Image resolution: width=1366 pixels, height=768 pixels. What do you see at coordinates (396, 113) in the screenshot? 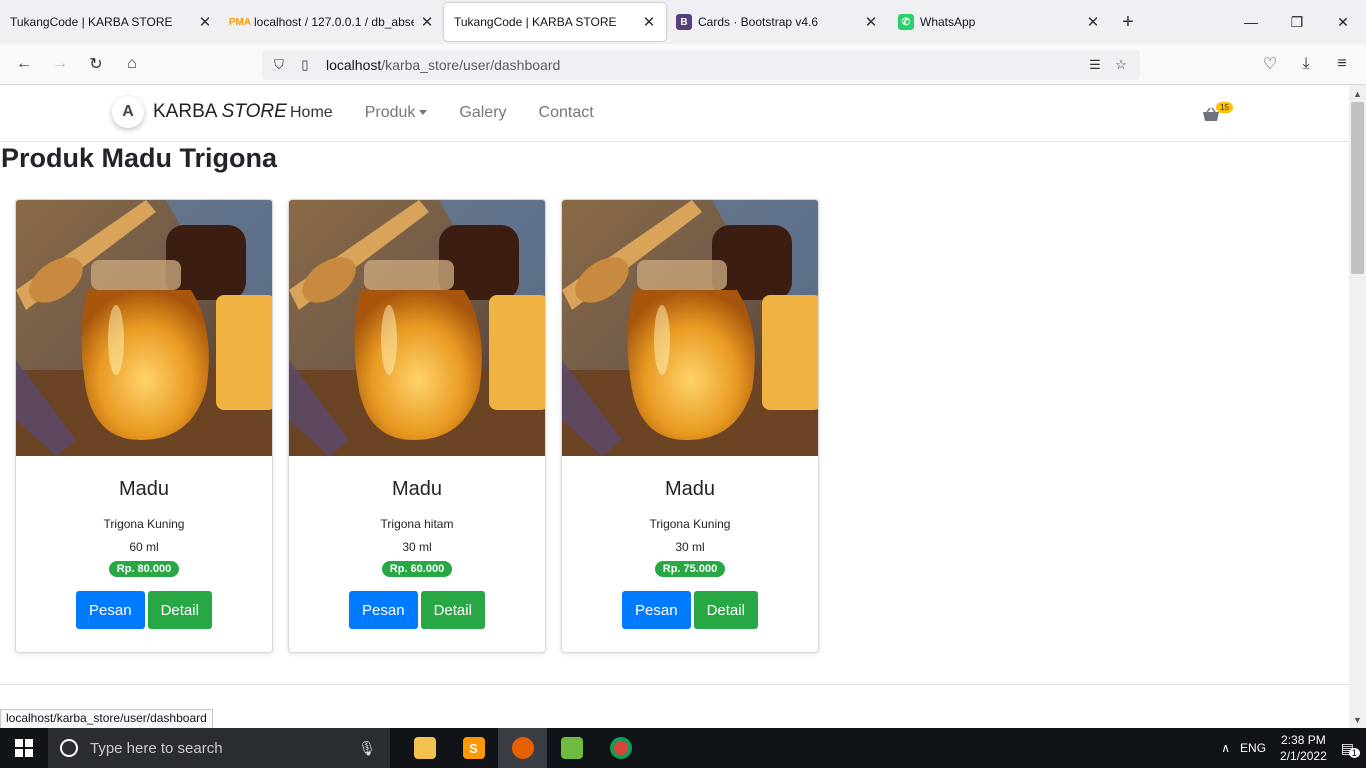
I see `nav-produk-dropdown: Produk` at bounding box center [396, 113].